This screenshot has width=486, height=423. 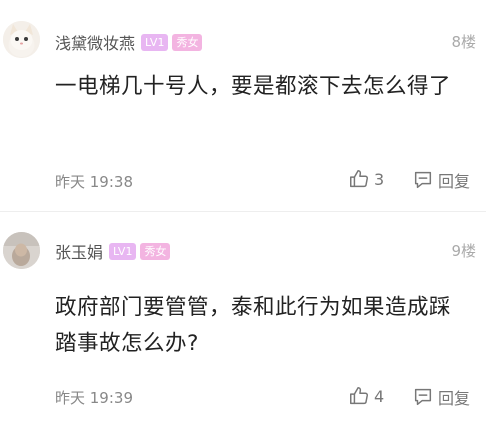 I want to click on like-count: 4, so click(x=379, y=396).